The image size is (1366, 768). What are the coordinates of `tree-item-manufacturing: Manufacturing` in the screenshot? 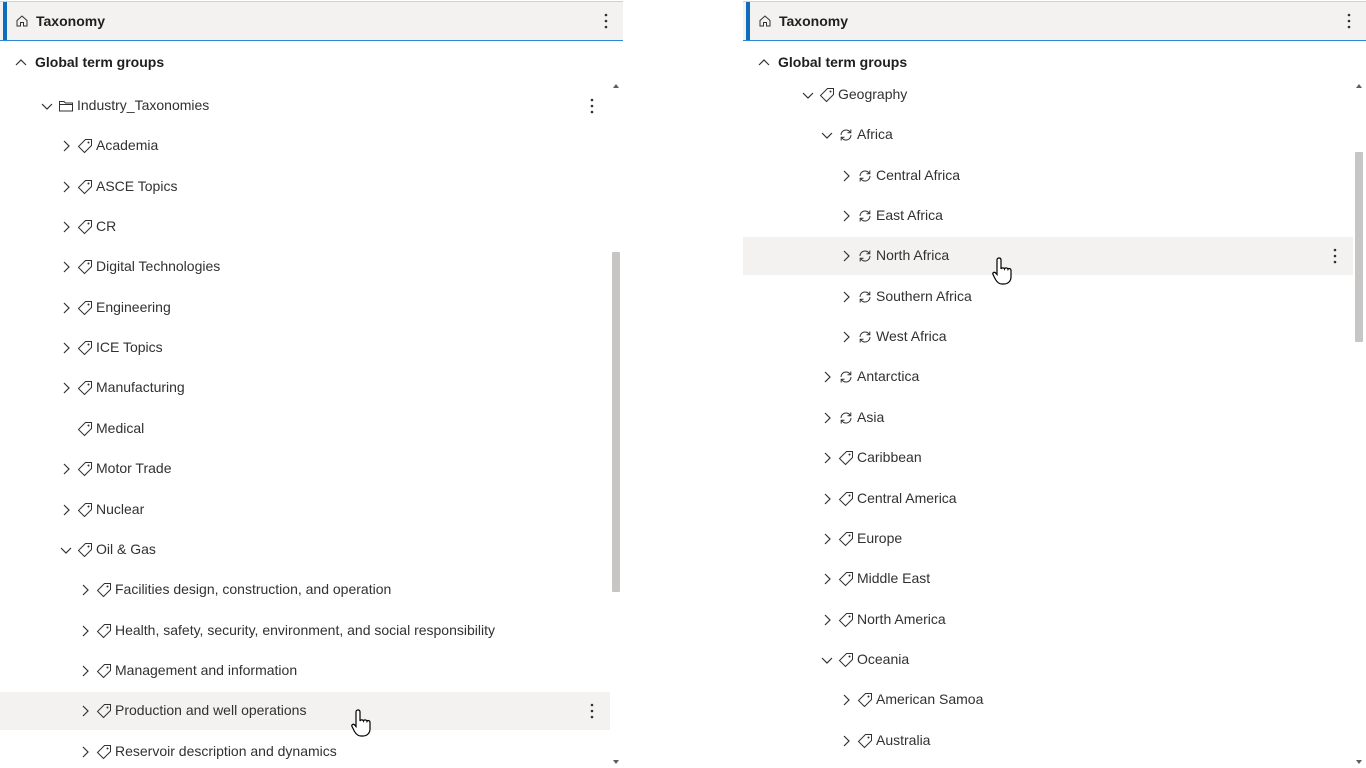 It's located at (305, 388).